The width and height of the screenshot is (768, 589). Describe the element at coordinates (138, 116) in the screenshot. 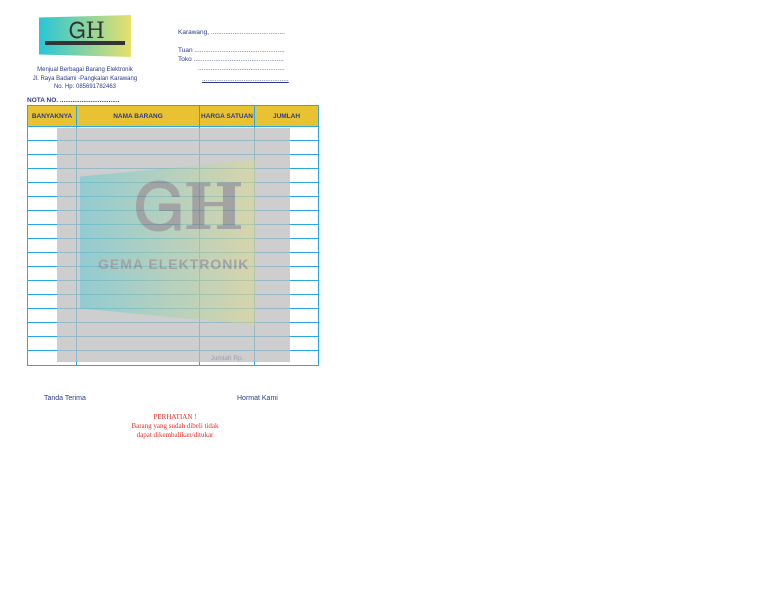

I see `col-item-name: NAMA BARANG` at that location.